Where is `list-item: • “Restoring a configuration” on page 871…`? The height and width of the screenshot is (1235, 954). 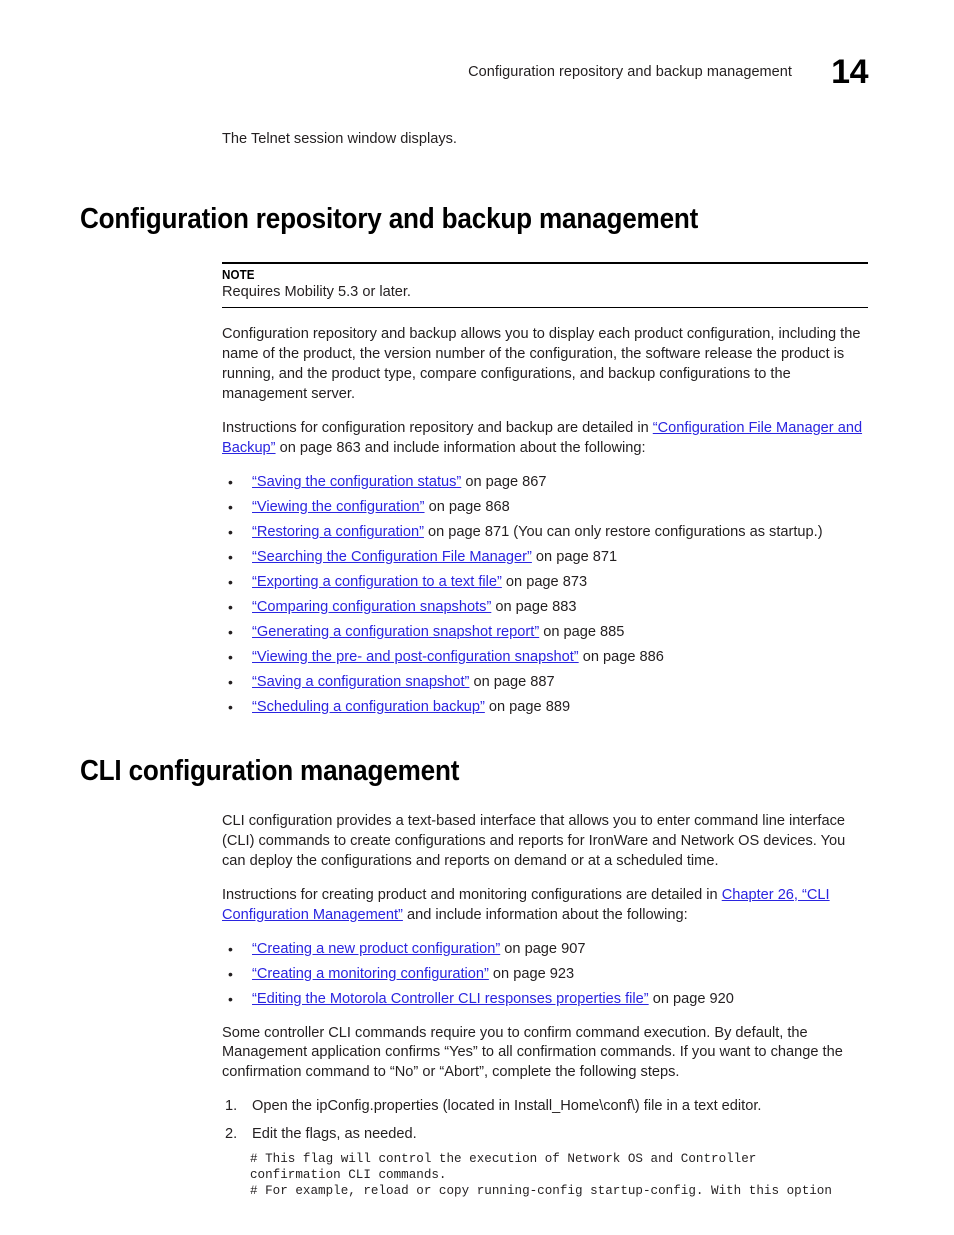
list-item: • “Restoring a configuration” on page 871… is located at coordinates (545, 533).